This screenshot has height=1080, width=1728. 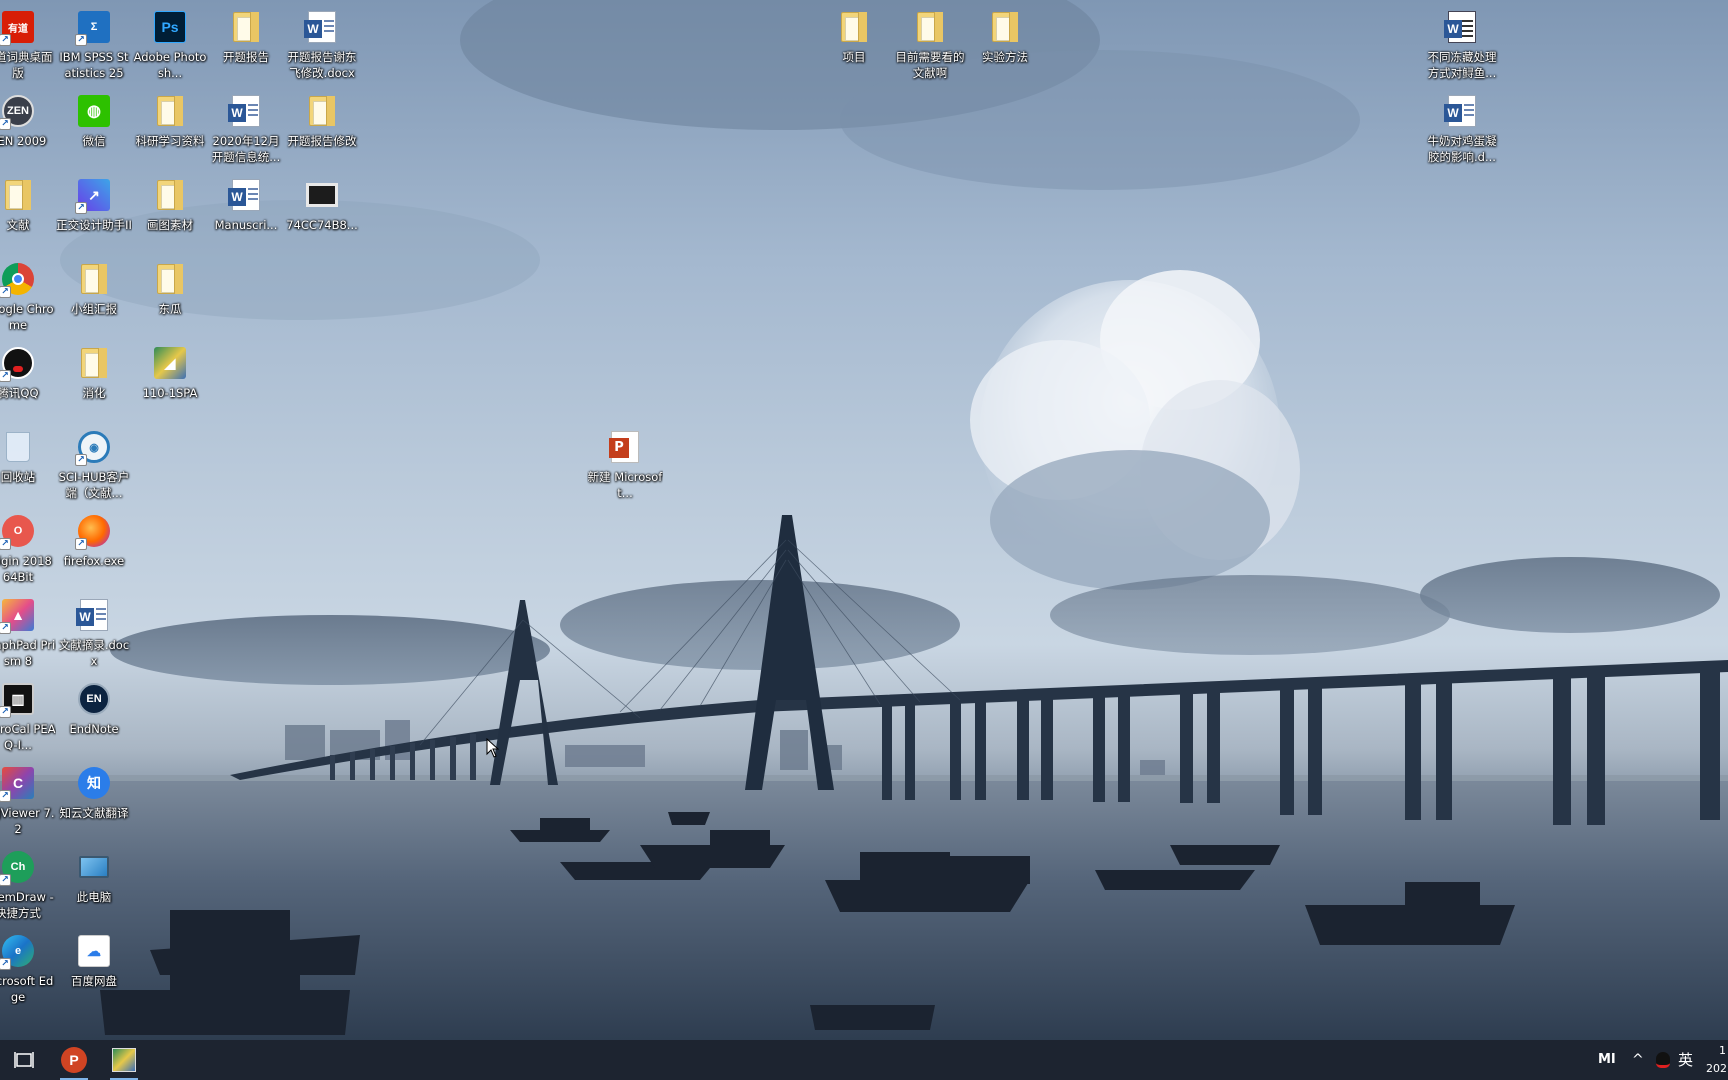 I want to click on image-file-icon, so click(x=322, y=195).